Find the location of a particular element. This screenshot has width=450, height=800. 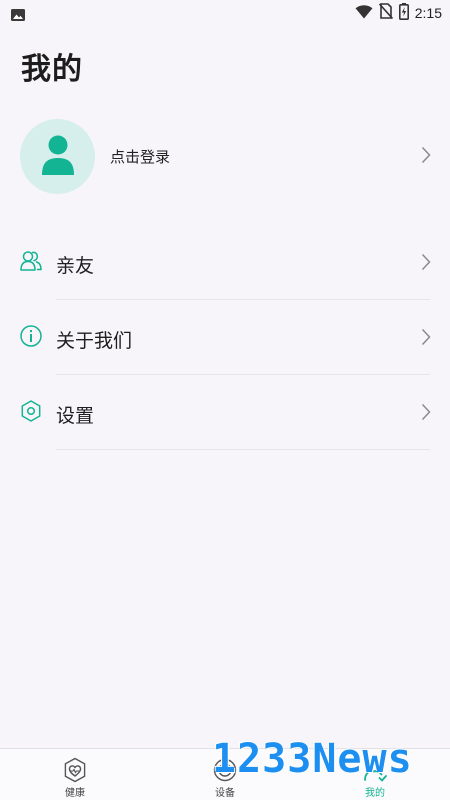

profile-icon is located at coordinates (375, 770).